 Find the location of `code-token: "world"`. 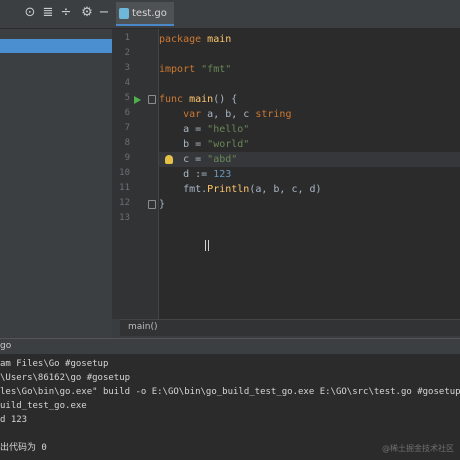

code-token: "world" is located at coordinates (228, 144).